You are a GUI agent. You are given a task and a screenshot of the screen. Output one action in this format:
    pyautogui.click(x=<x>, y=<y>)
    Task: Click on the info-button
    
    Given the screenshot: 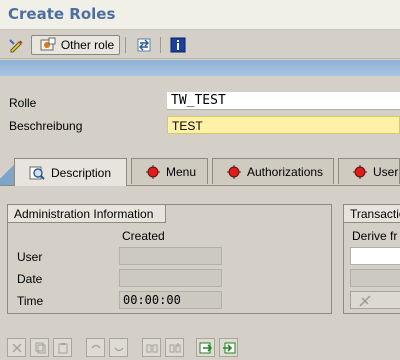 What is the action you would take?
    pyautogui.click(x=178, y=45)
    